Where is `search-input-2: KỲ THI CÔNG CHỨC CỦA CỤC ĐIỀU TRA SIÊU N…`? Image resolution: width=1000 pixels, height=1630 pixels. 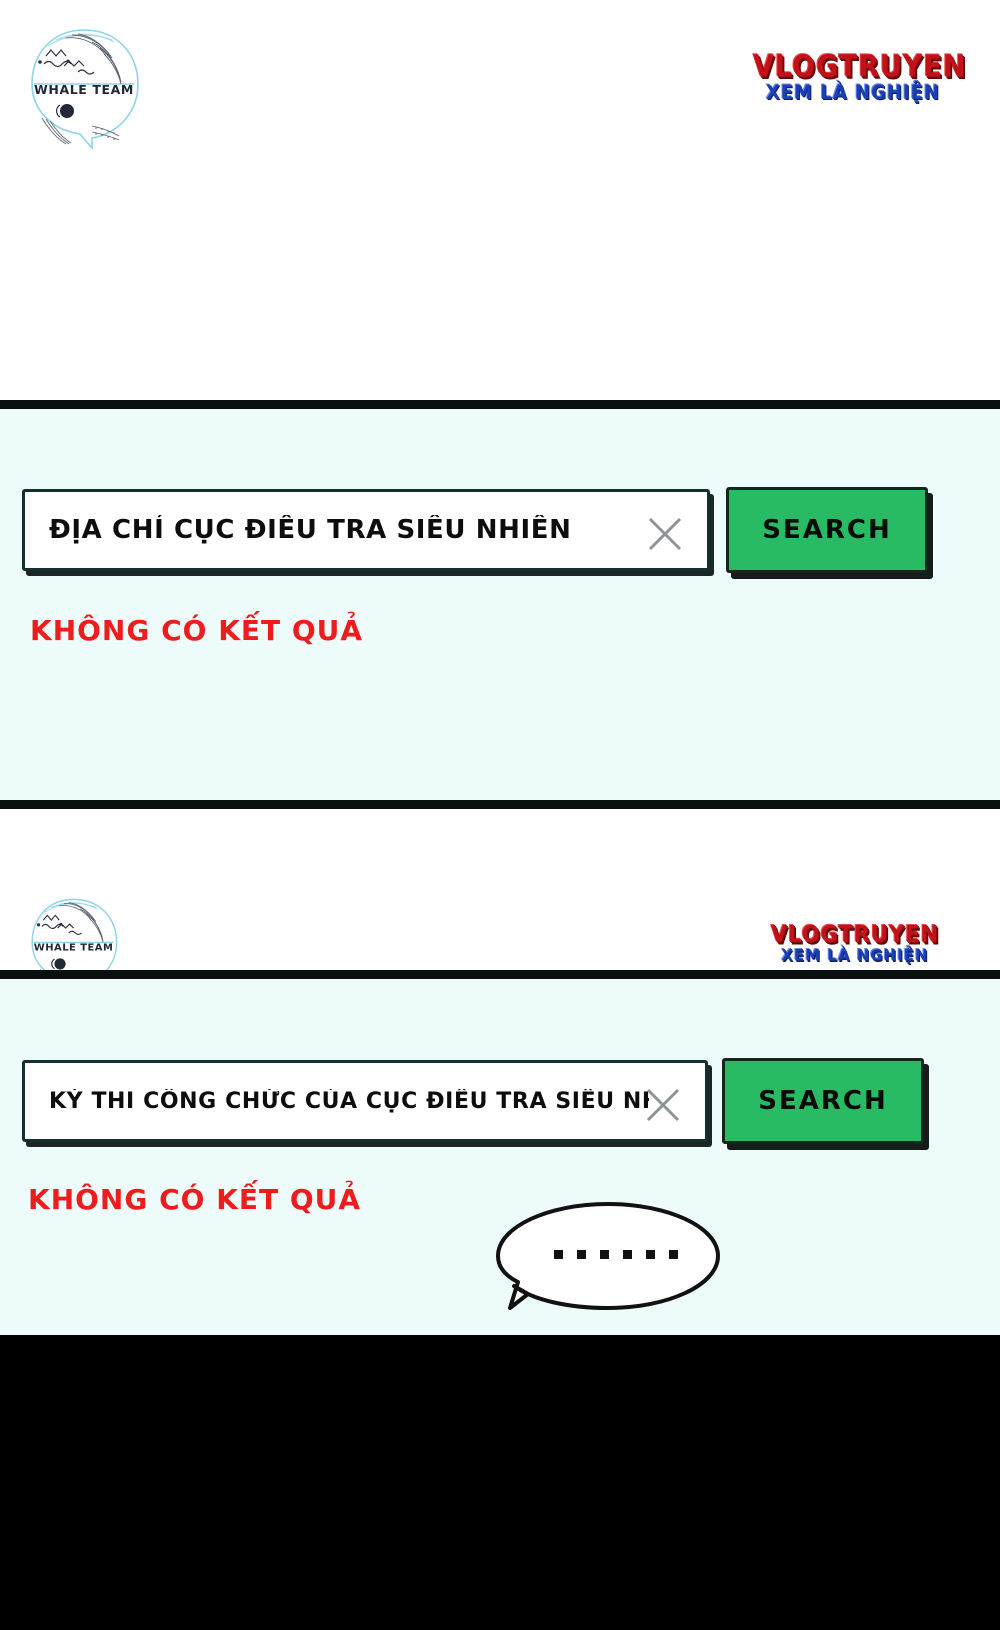
search-input-2: KỲ THI CÔNG CHỨC CỦA CỤC ĐIỀU TRA SIÊU N… is located at coordinates (365, 1101).